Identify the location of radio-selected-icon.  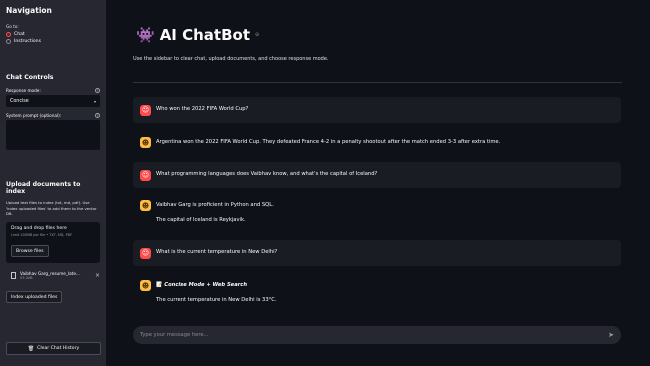
(8, 34).